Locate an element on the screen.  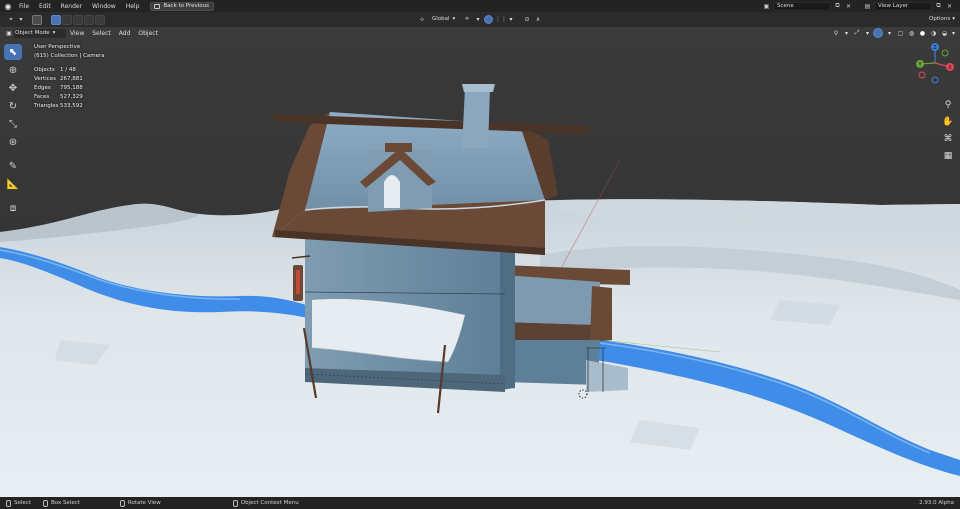
stat-row: Triangles 533,592 is located at coordinates (69, 106).